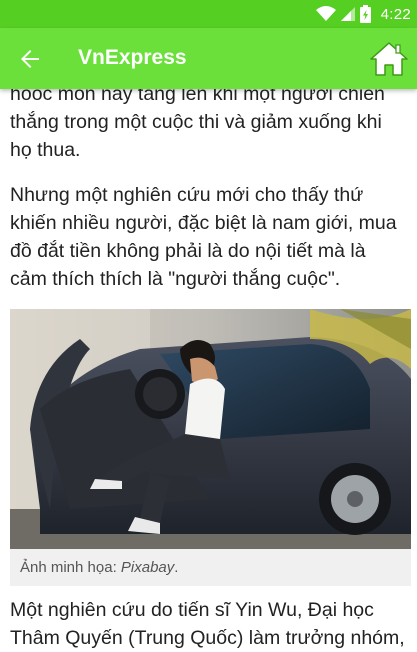 This screenshot has height=652, width=417. What do you see at coordinates (210, 567) in the screenshot?
I see `image-caption: Ảnh minh họa: Pixabay.` at bounding box center [210, 567].